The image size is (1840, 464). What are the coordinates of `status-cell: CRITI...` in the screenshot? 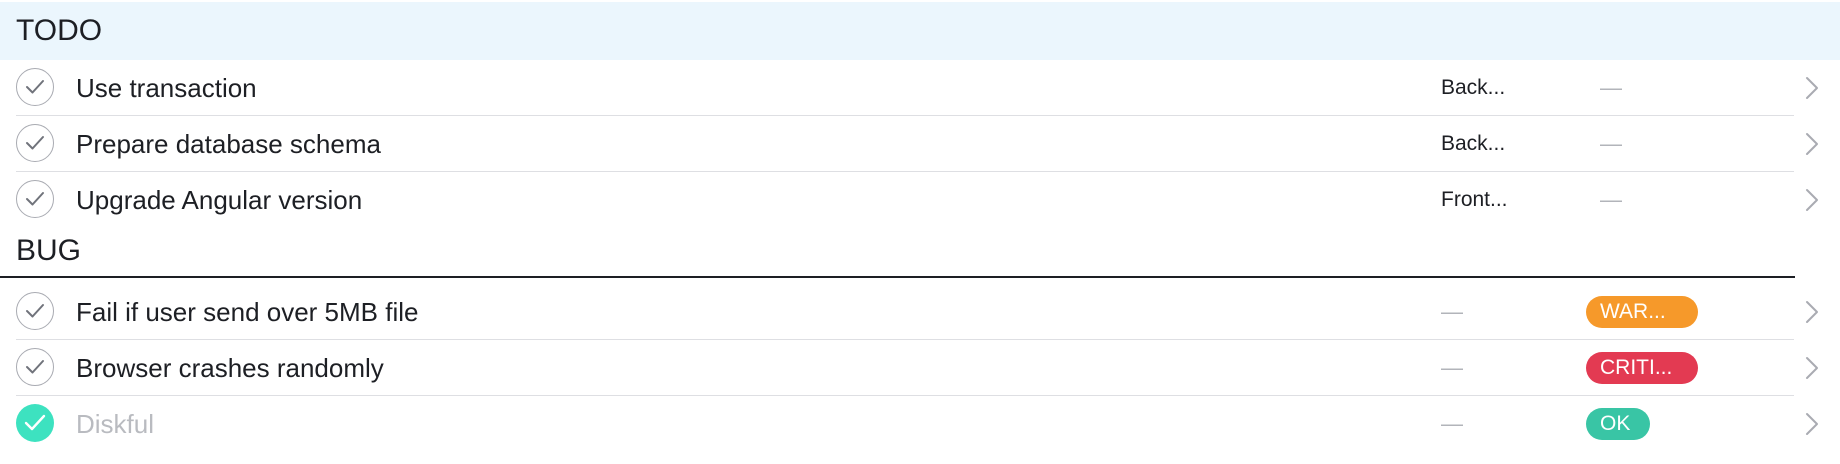 It's located at (1642, 368).